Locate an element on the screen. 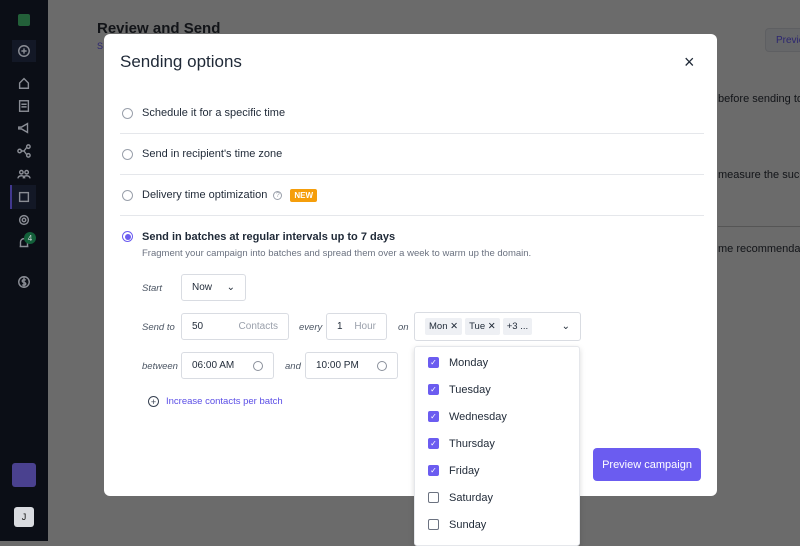 This screenshot has height=546, width=800. help-icon: ? is located at coordinates (278, 195).